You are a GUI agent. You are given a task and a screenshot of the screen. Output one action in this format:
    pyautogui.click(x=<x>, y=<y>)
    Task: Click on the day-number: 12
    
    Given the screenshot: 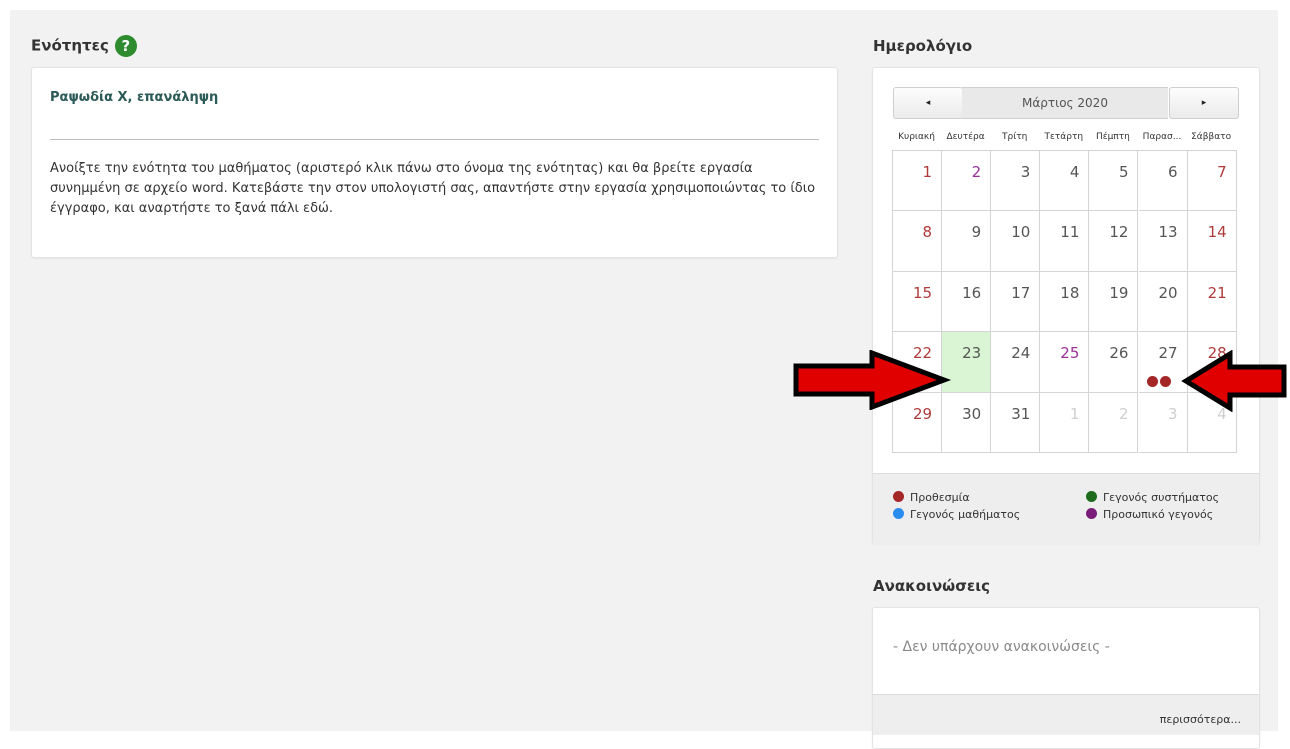 What is the action you would take?
    pyautogui.click(x=1119, y=232)
    